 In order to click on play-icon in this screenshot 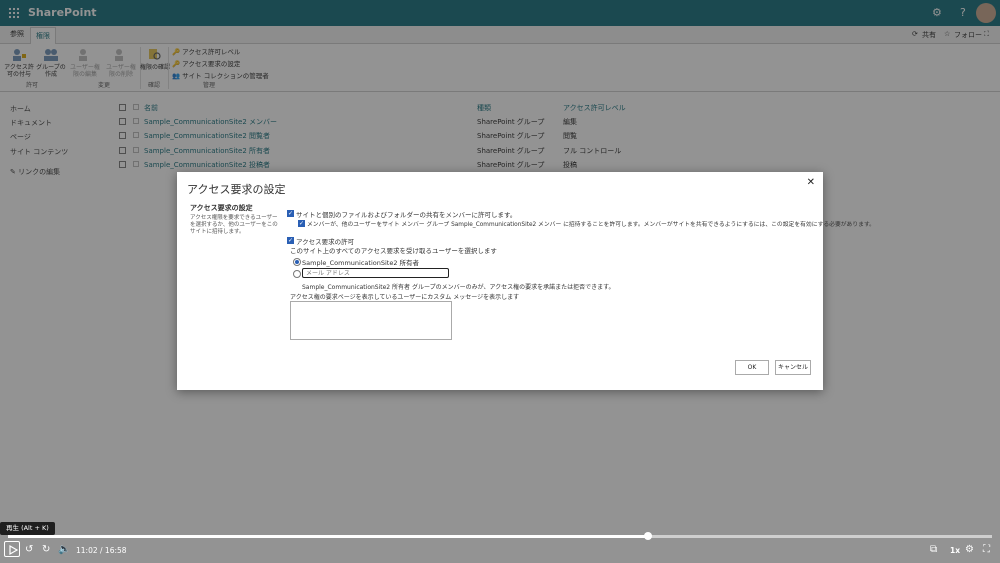, I will do `click(14, 550)`.